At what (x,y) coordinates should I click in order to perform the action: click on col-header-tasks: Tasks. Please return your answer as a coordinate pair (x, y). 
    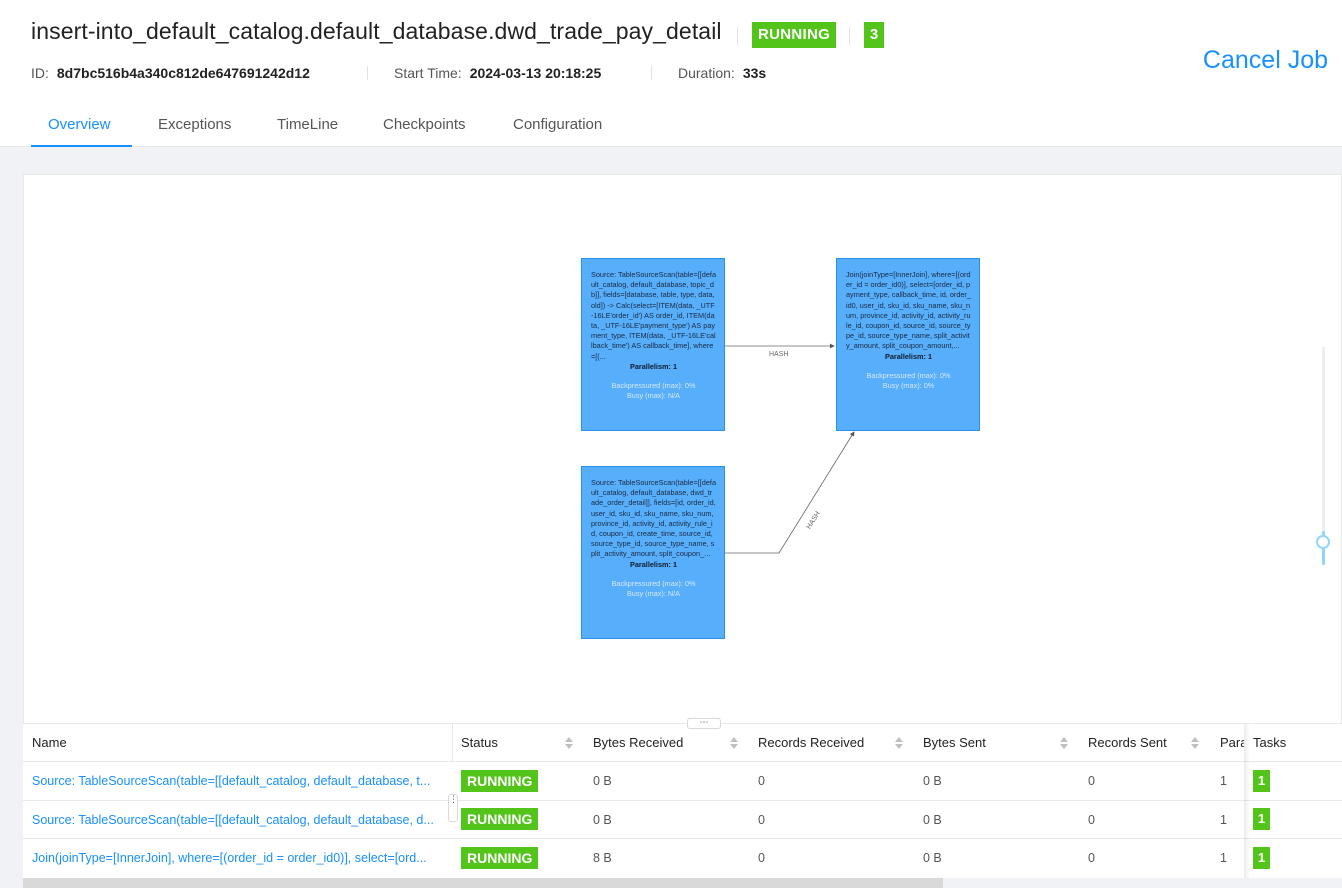
    Looking at the image, I should click on (1270, 743).